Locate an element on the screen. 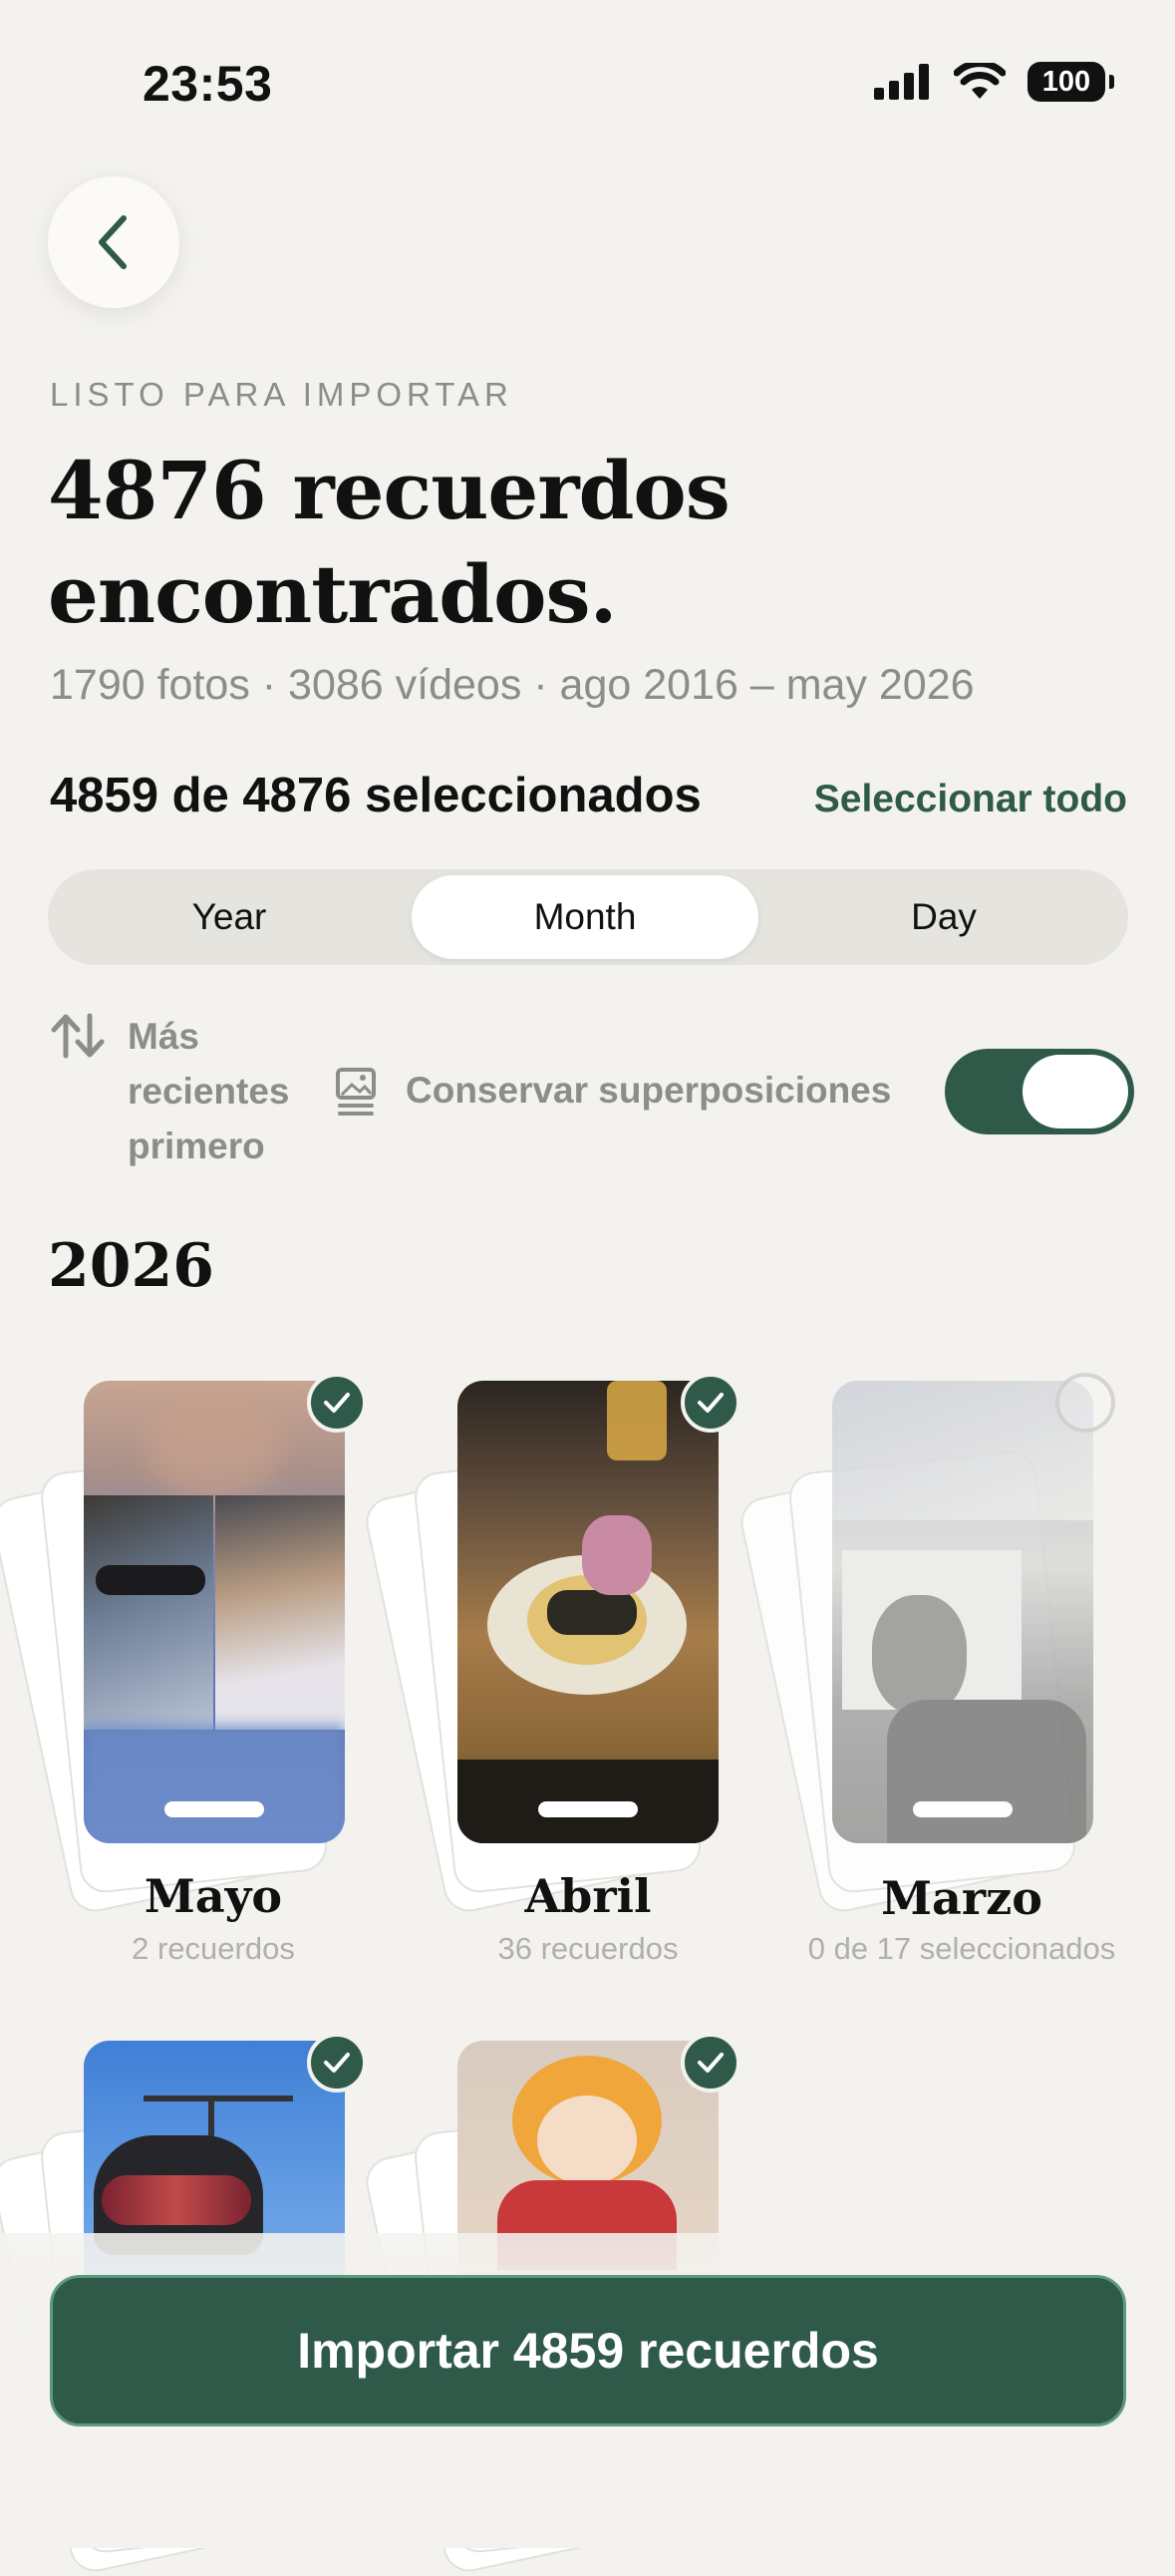  unselected-circle-icon is located at coordinates (1085, 1403).